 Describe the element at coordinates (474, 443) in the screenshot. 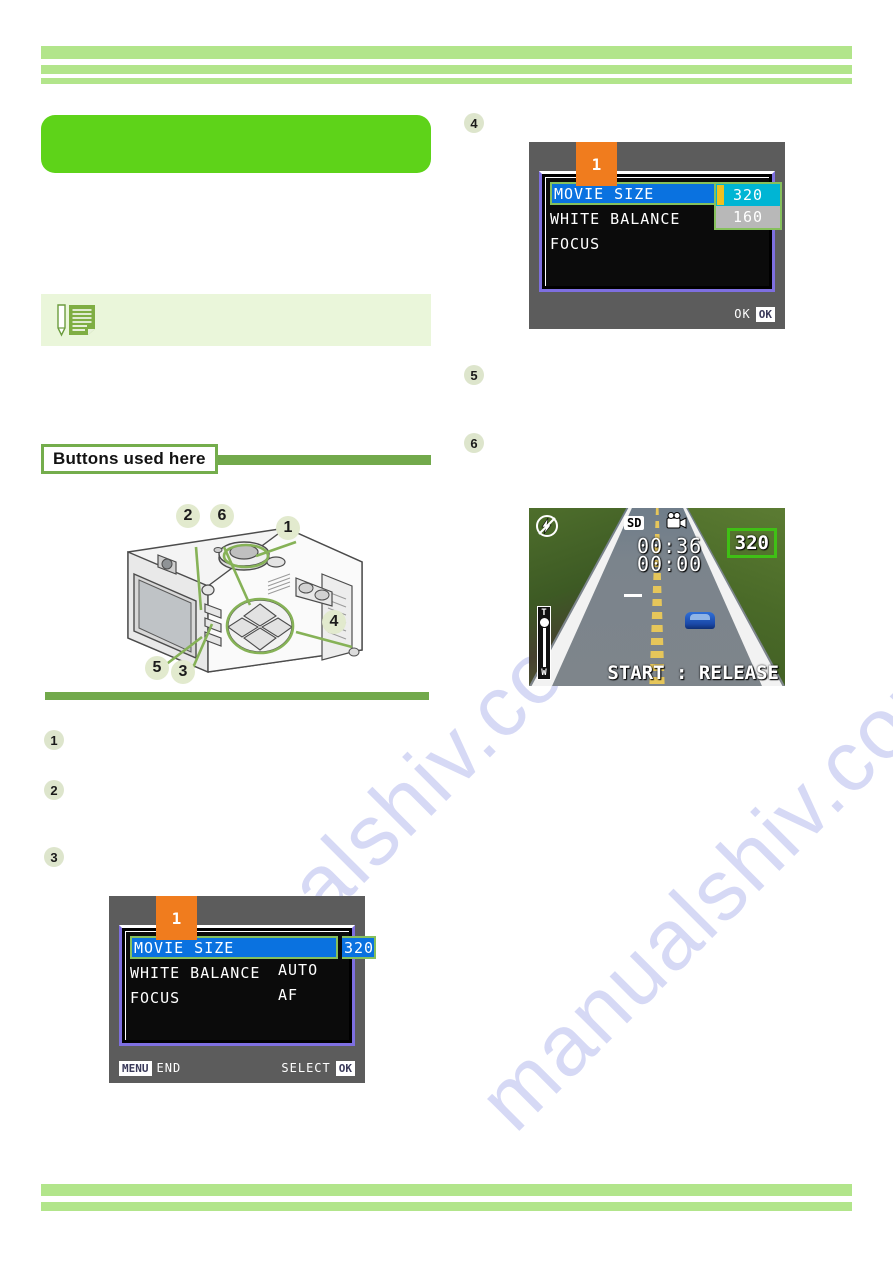

I see `step-bullet-6: 6` at that location.